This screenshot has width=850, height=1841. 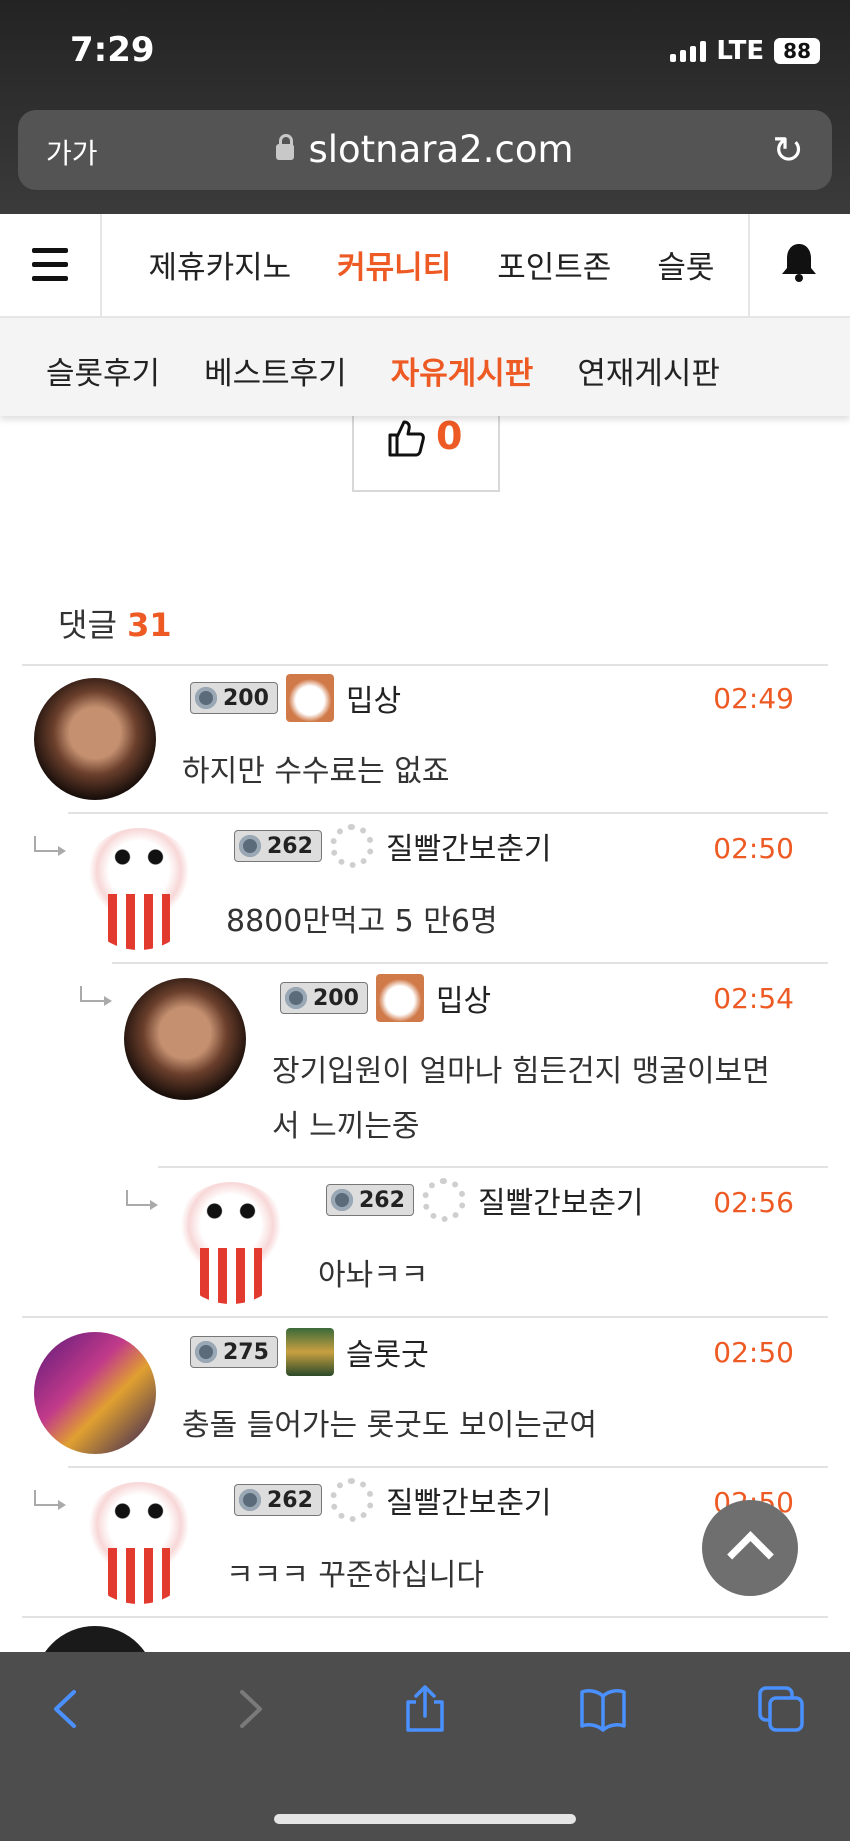 What do you see at coordinates (67, 1709) in the screenshot?
I see `back-icon` at bounding box center [67, 1709].